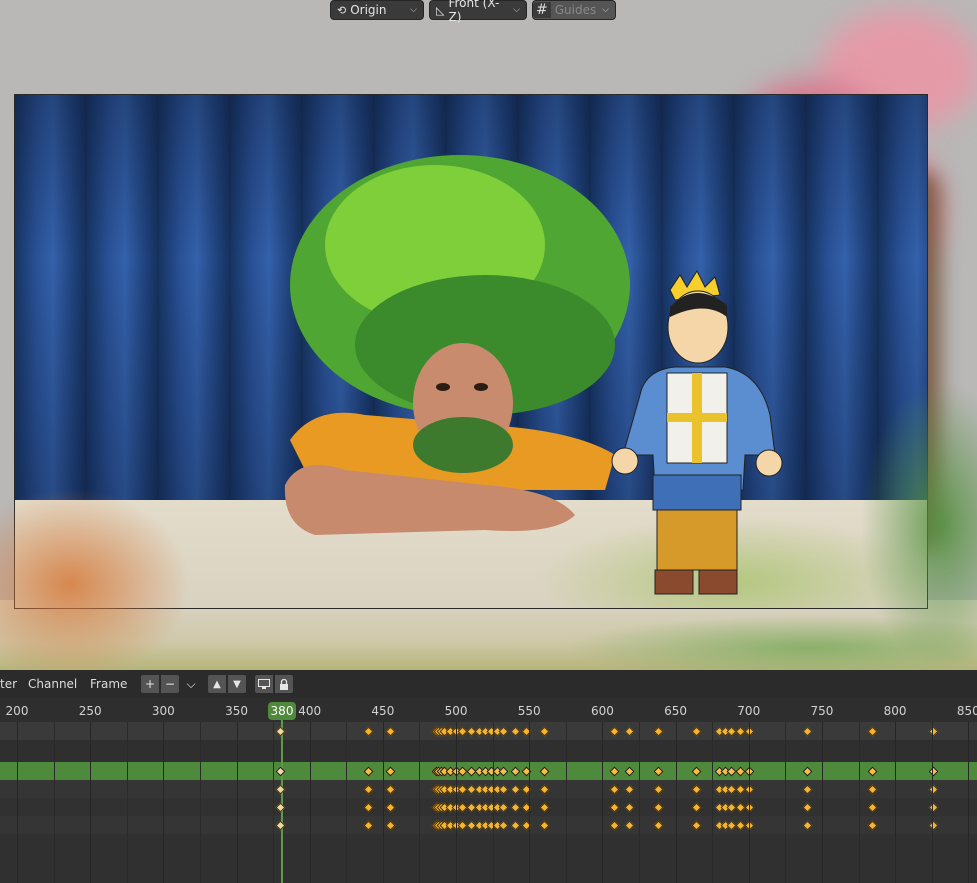  I want to click on ruler-label: 450, so click(383, 711).